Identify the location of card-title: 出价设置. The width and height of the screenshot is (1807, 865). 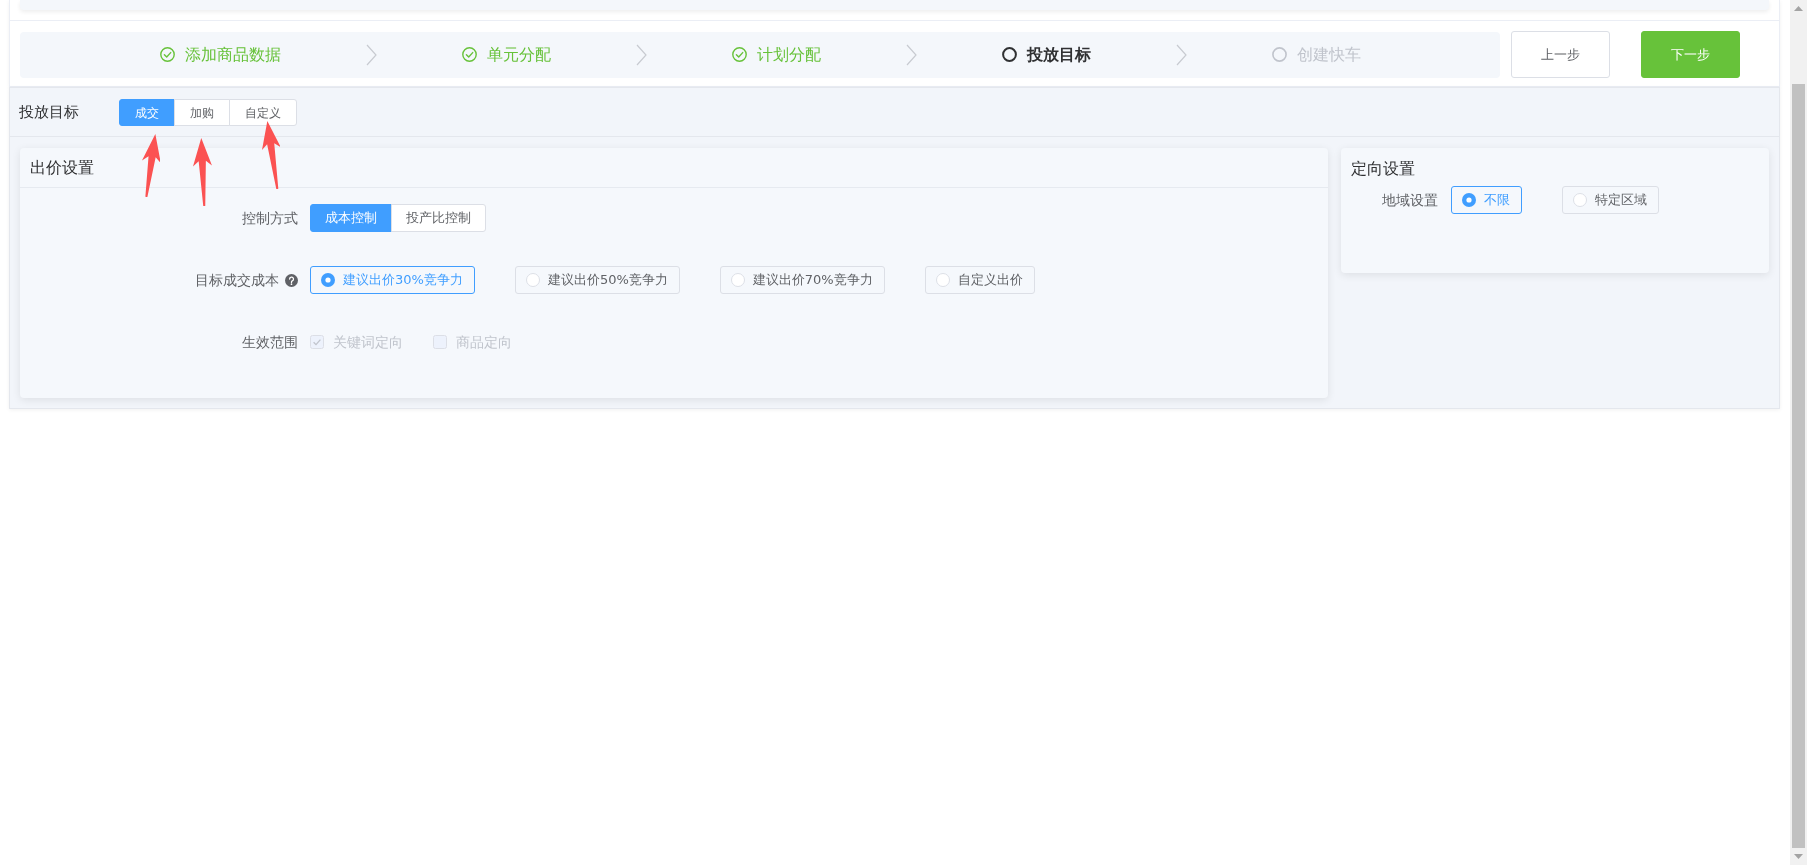
(62, 167).